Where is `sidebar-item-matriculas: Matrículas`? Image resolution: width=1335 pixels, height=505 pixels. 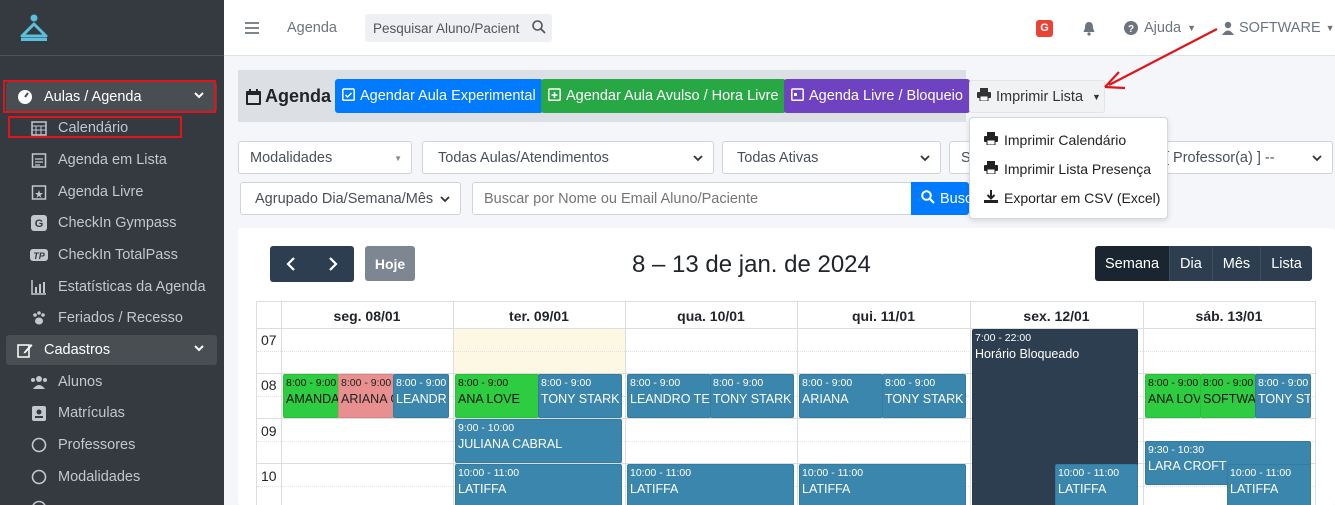 sidebar-item-matriculas: Matrículas is located at coordinates (111, 413).